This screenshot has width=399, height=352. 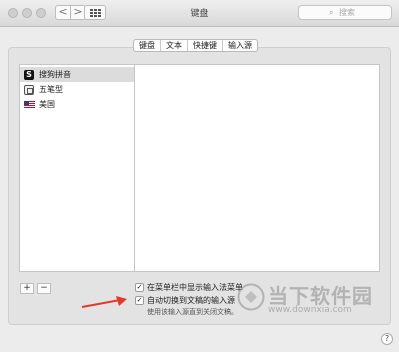 I want to click on tab-keyboard: 键盘, so click(x=147, y=45).